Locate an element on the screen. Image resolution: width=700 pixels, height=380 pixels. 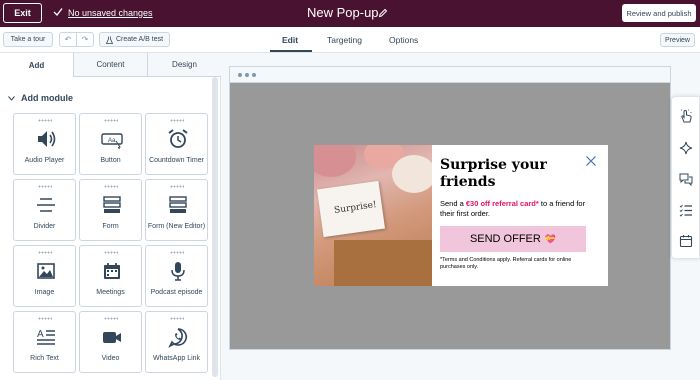
exit-button: Exit is located at coordinates (22, 13).